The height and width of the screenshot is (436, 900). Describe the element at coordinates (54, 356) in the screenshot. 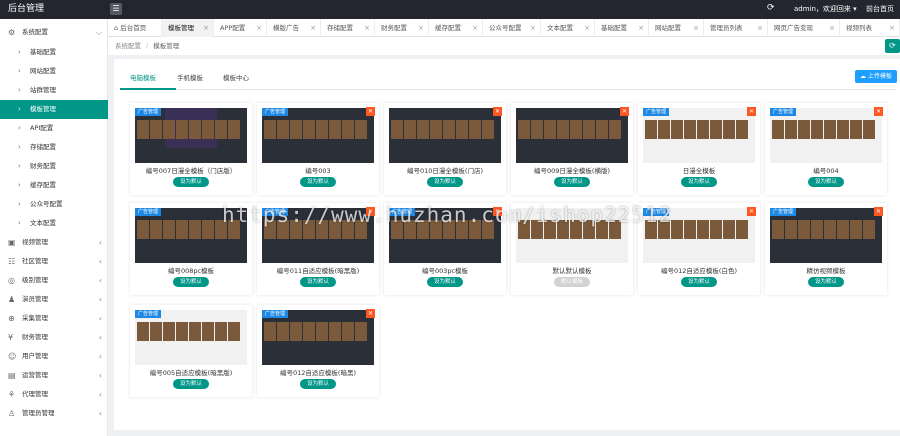

I see `sidebar-item-user: ☺ 用户管理 ‹` at that location.